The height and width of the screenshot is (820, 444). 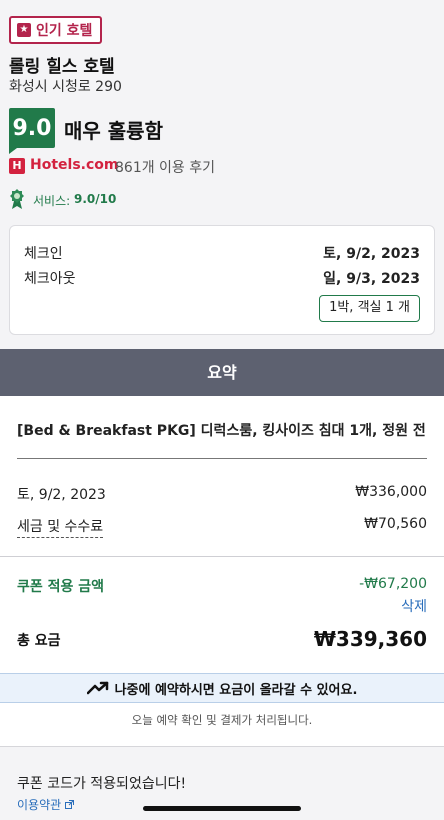 I want to click on hotels-com-logo-icon: H, so click(x=17, y=166).